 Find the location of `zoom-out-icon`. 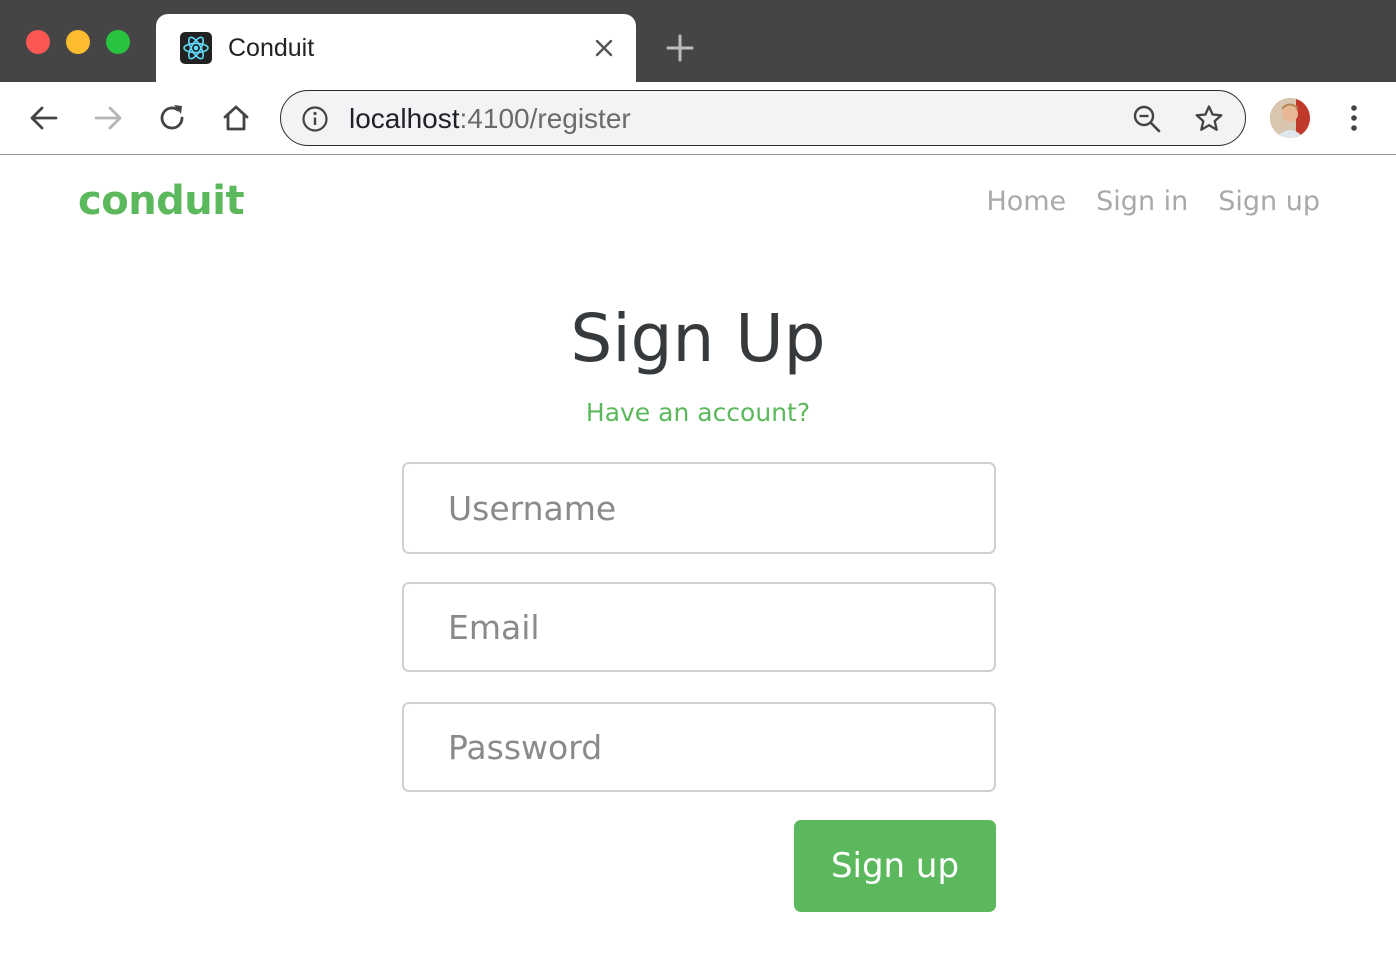

zoom-out-icon is located at coordinates (1147, 119).